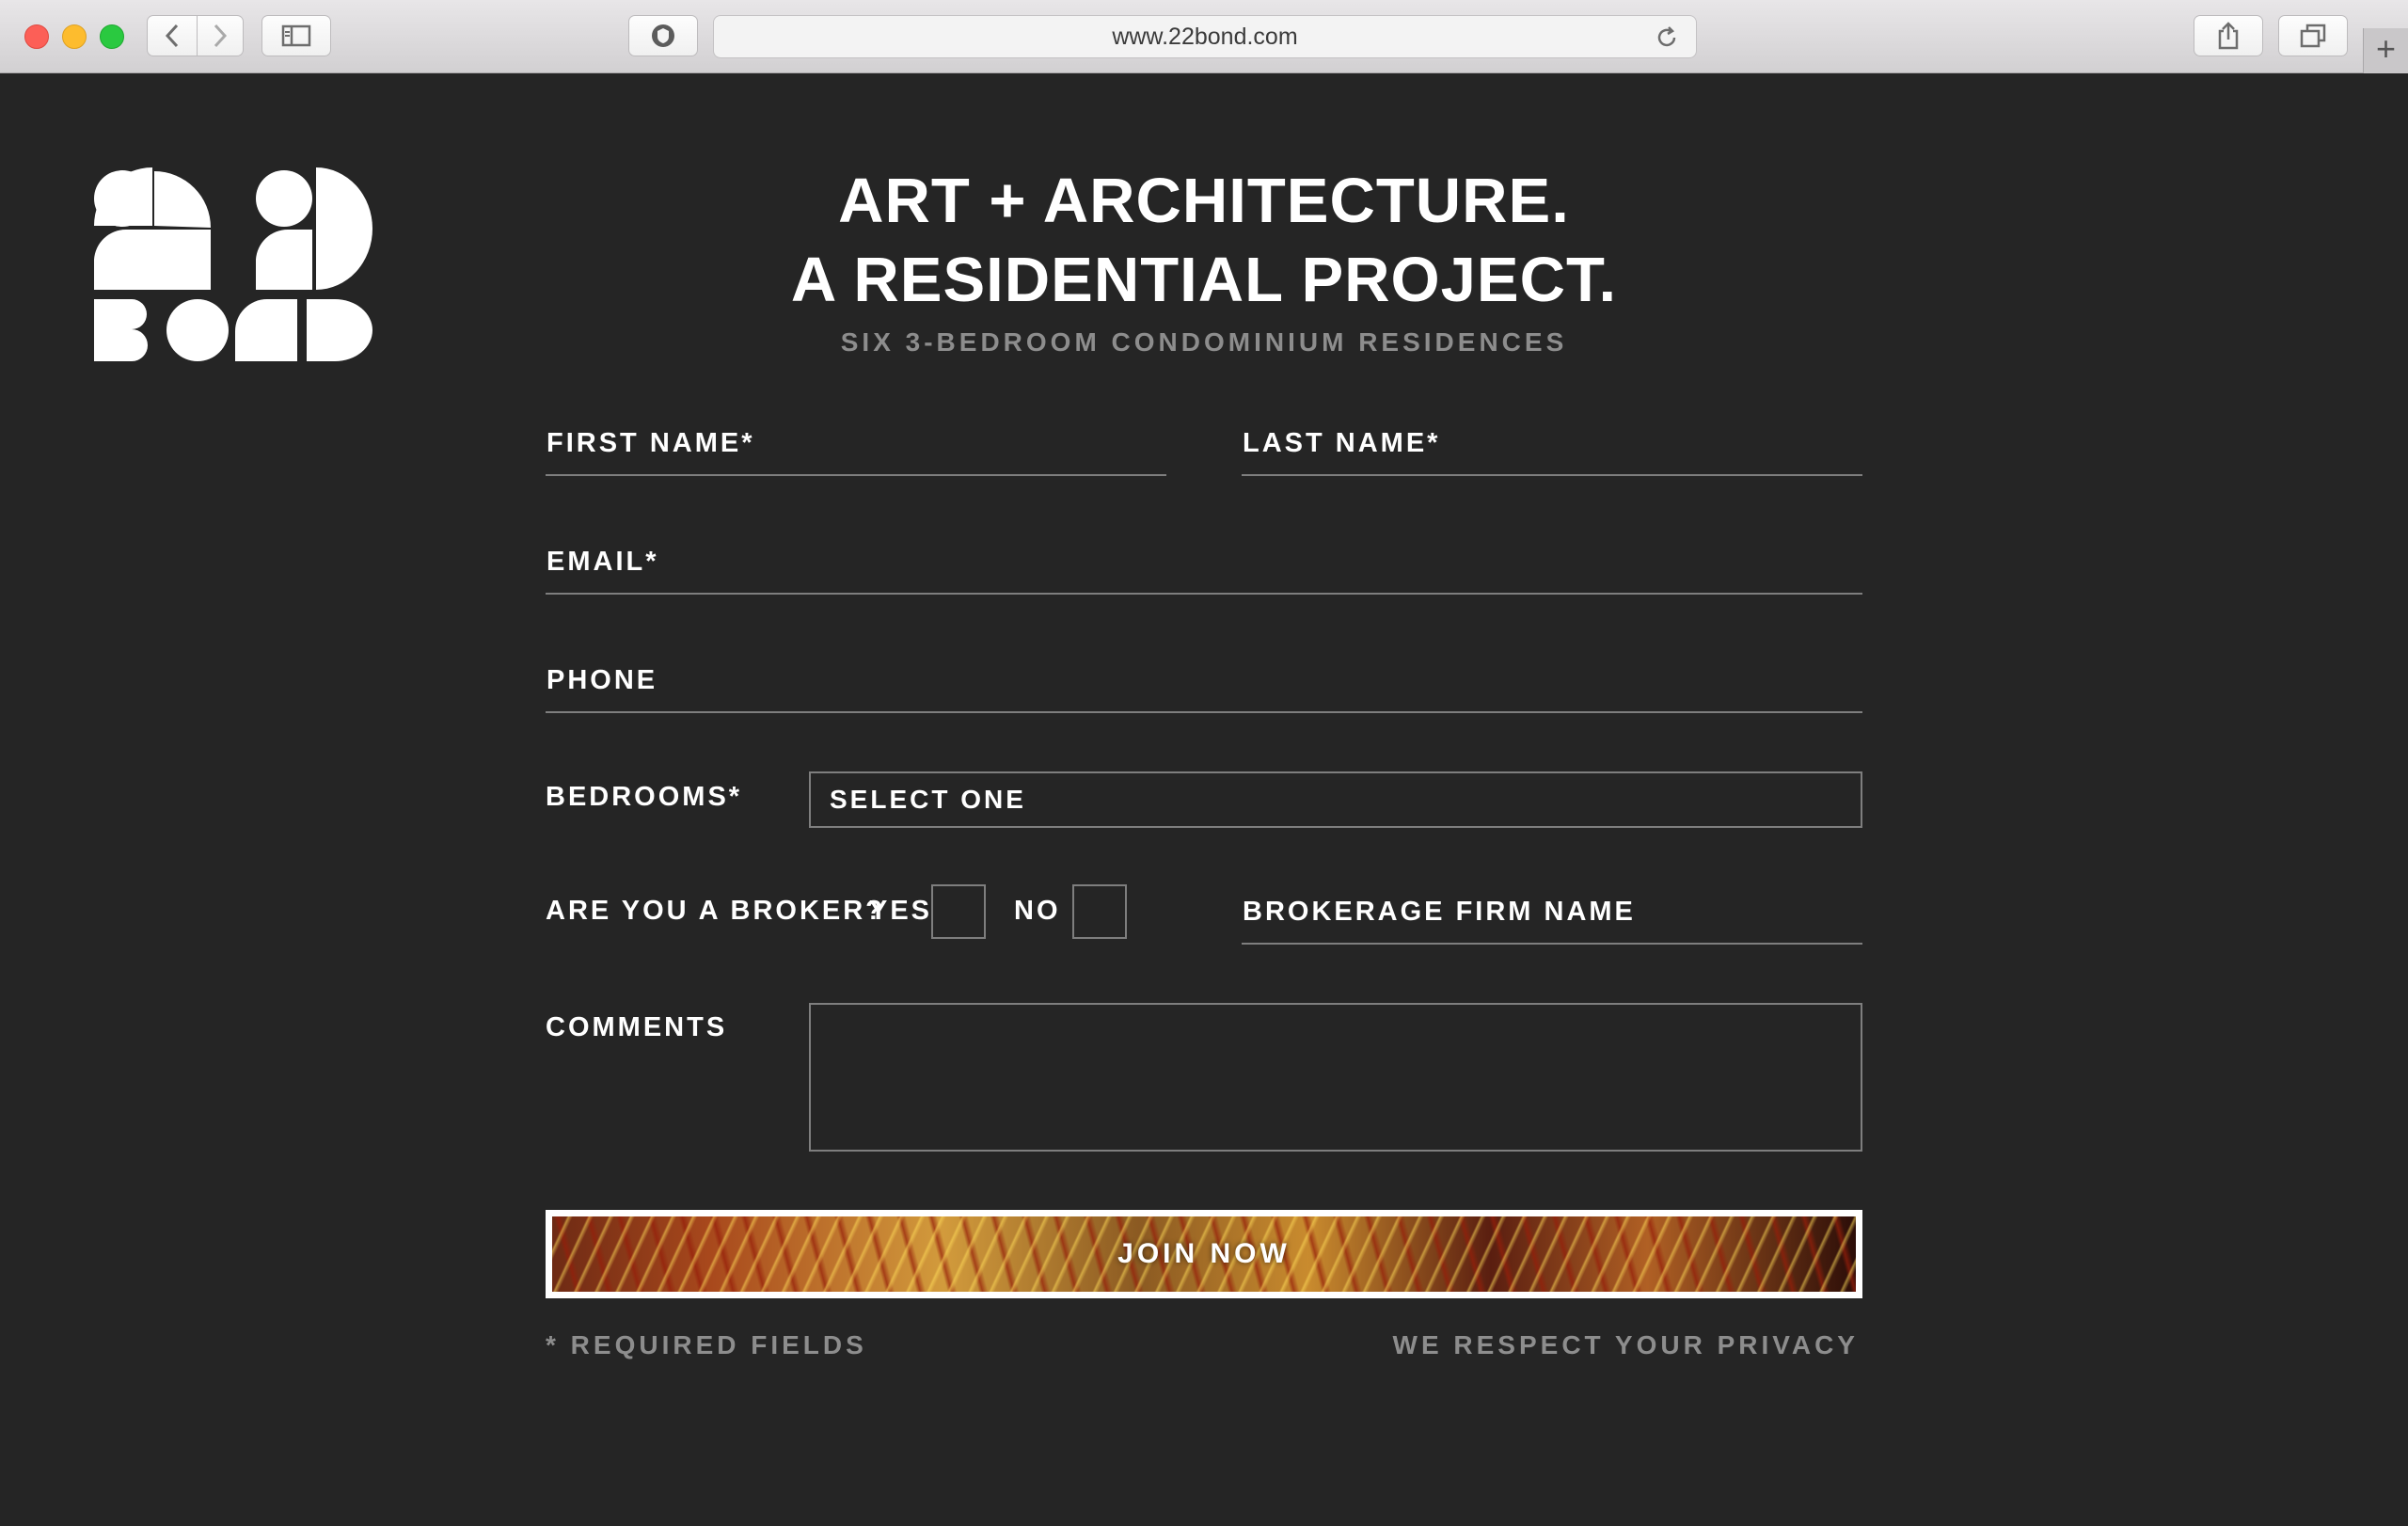 Image resolution: width=2408 pixels, height=1526 pixels. I want to click on address-bar: www.22bond.com, so click(1205, 36).